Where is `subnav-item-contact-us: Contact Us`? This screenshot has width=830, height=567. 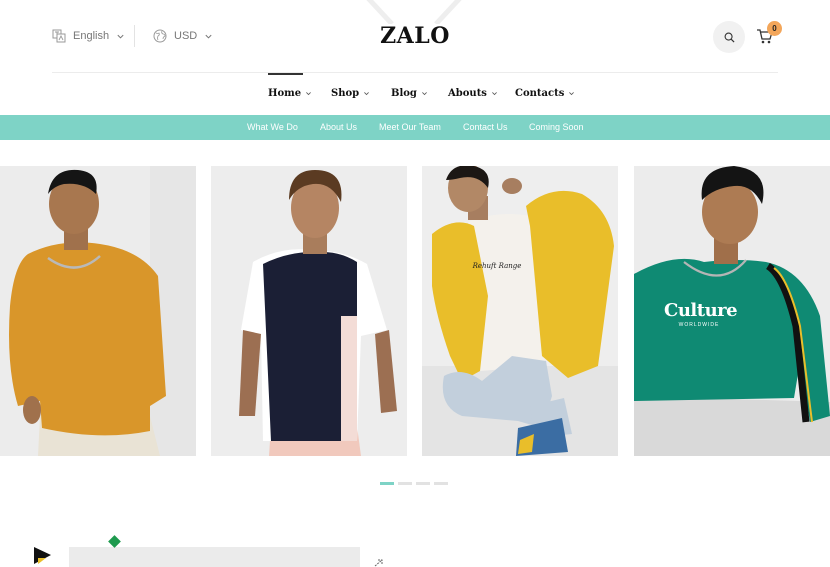
subnav-item-contact-us: Contact Us is located at coordinates (485, 127).